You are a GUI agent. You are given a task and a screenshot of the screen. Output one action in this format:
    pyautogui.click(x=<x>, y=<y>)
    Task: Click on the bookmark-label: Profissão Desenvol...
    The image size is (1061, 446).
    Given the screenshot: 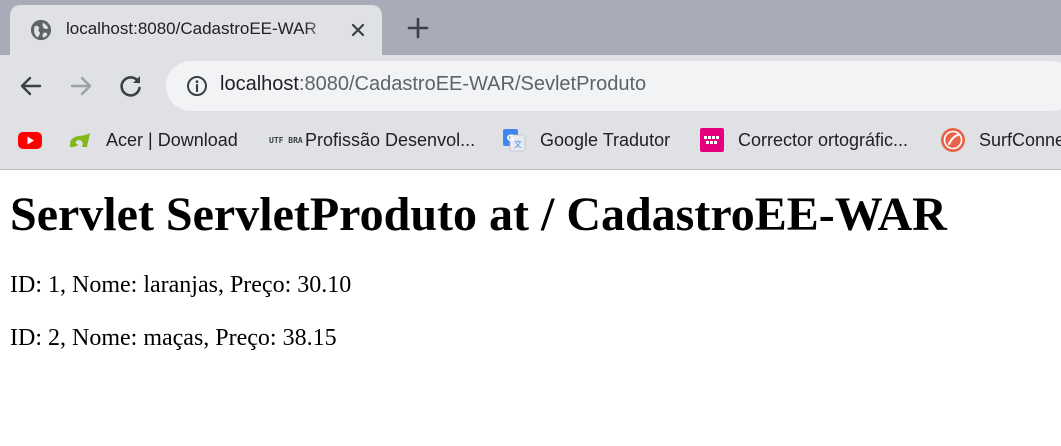 What is the action you would take?
    pyautogui.click(x=390, y=139)
    